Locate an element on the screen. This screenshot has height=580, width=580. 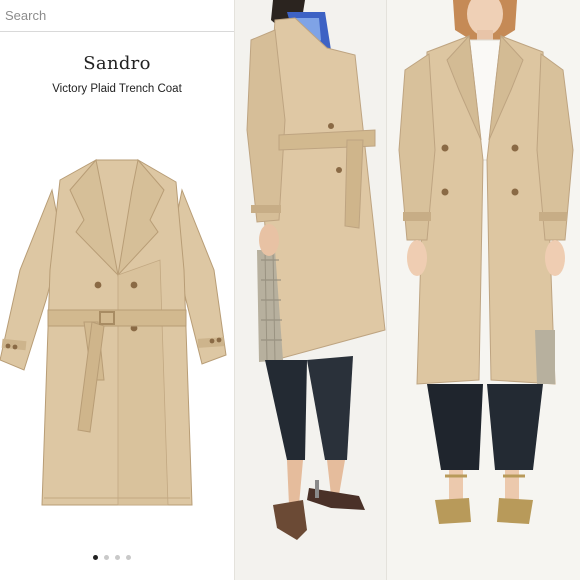
carousel-dots is located at coordinates (112, 557).